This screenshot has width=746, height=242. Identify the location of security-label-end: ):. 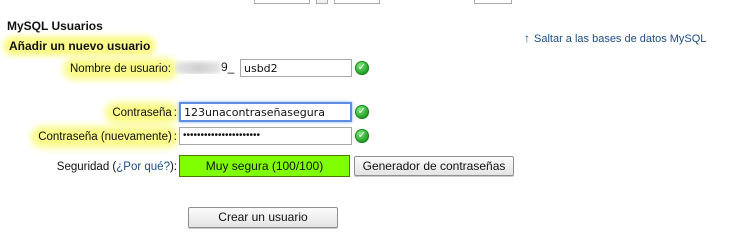
(173, 167).